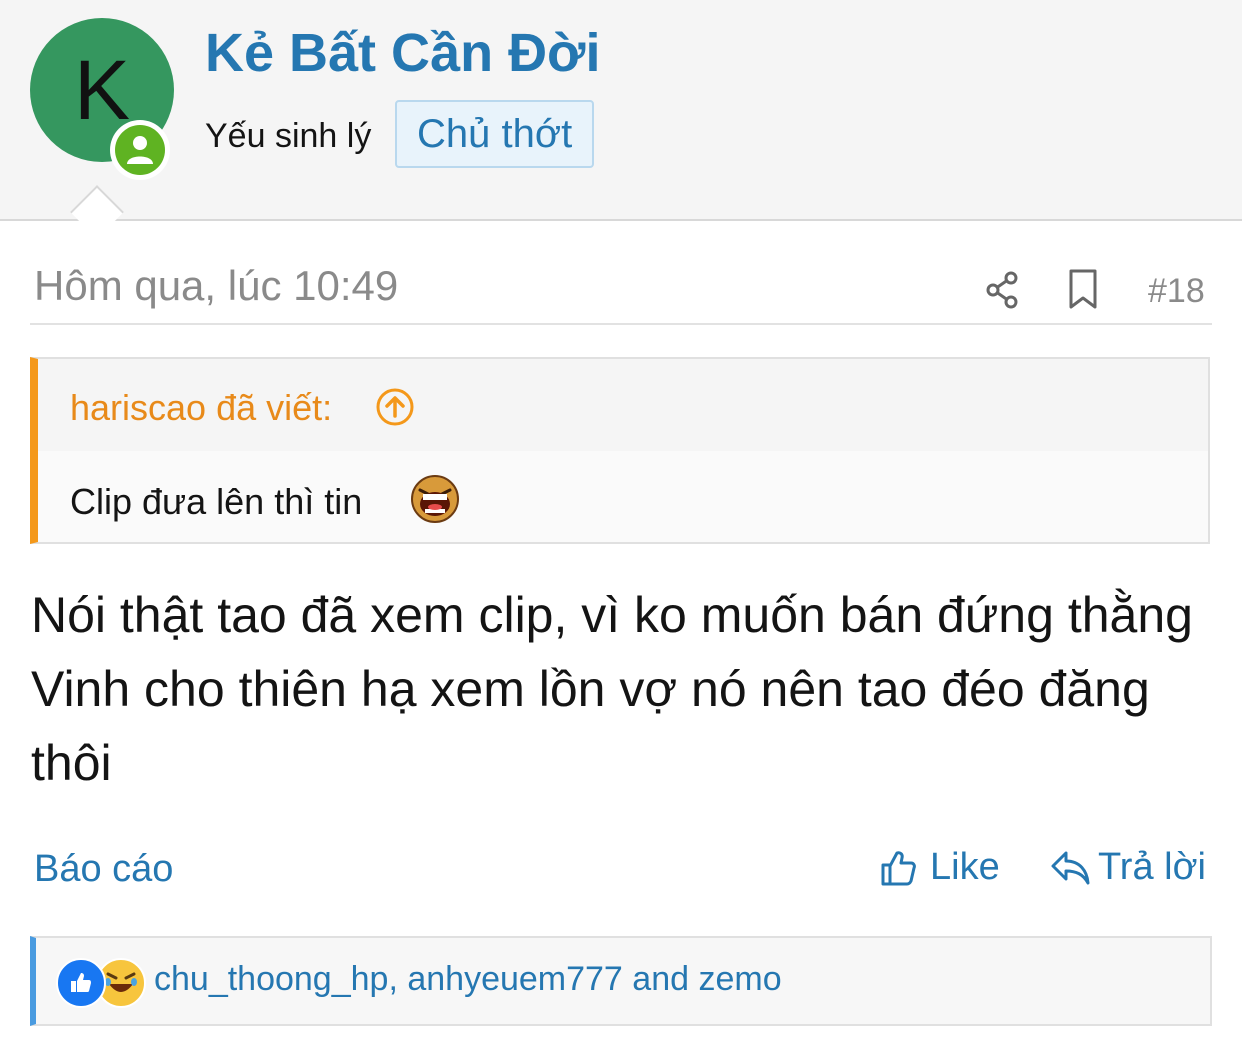  I want to click on like-label: Like, so click(965, 867).